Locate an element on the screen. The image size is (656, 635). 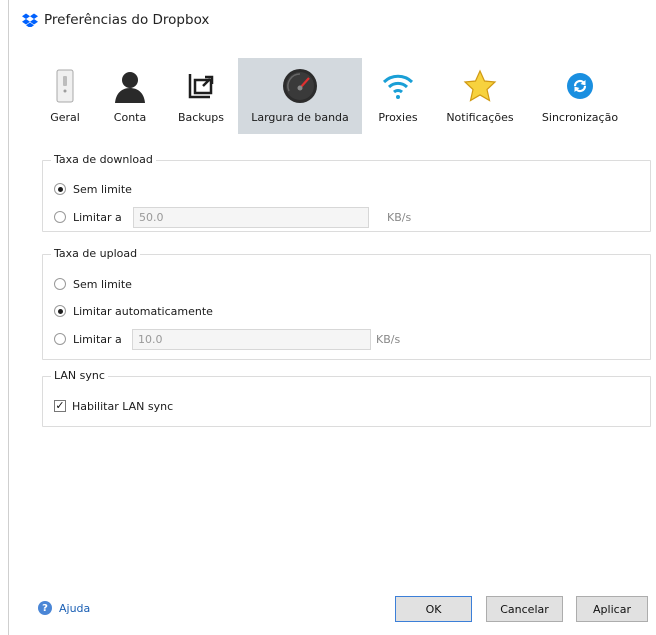
tab-backups: Backups is located at coordinates (201, 96).